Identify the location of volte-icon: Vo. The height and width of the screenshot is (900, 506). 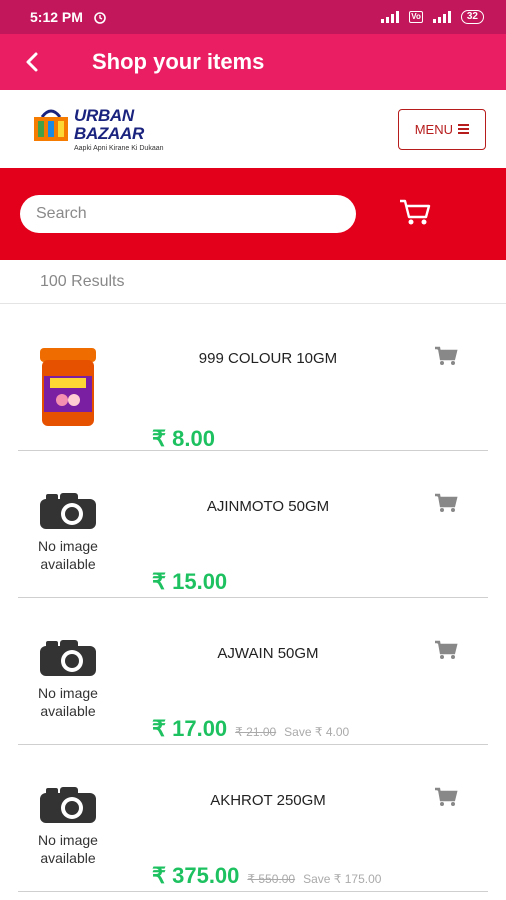
(416, 17).